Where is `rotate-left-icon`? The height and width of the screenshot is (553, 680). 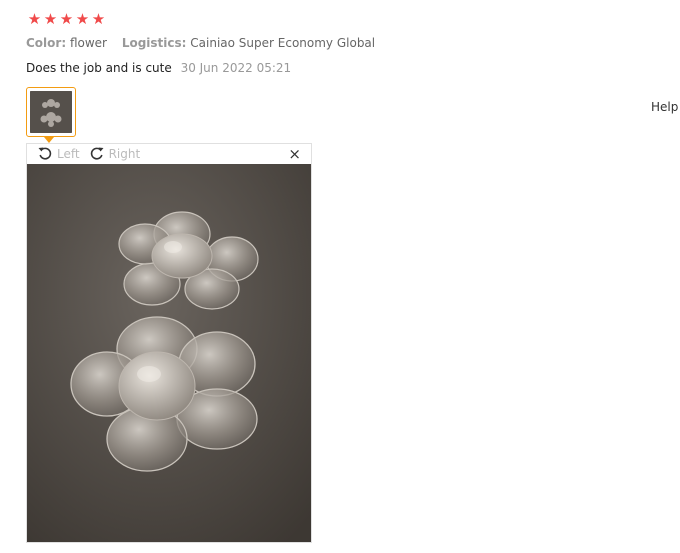 rotate-left-icon is located at coordinates (45, 154).